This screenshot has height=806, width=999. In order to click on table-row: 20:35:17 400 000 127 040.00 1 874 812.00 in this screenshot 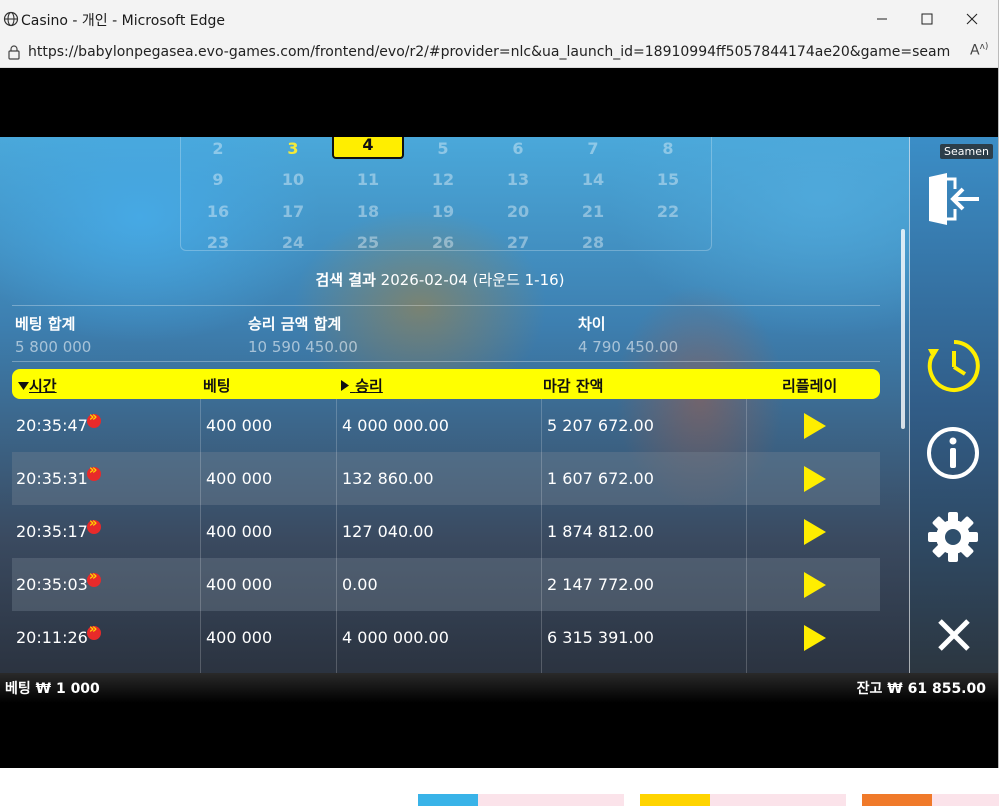, I will do `click(446, 531)`.